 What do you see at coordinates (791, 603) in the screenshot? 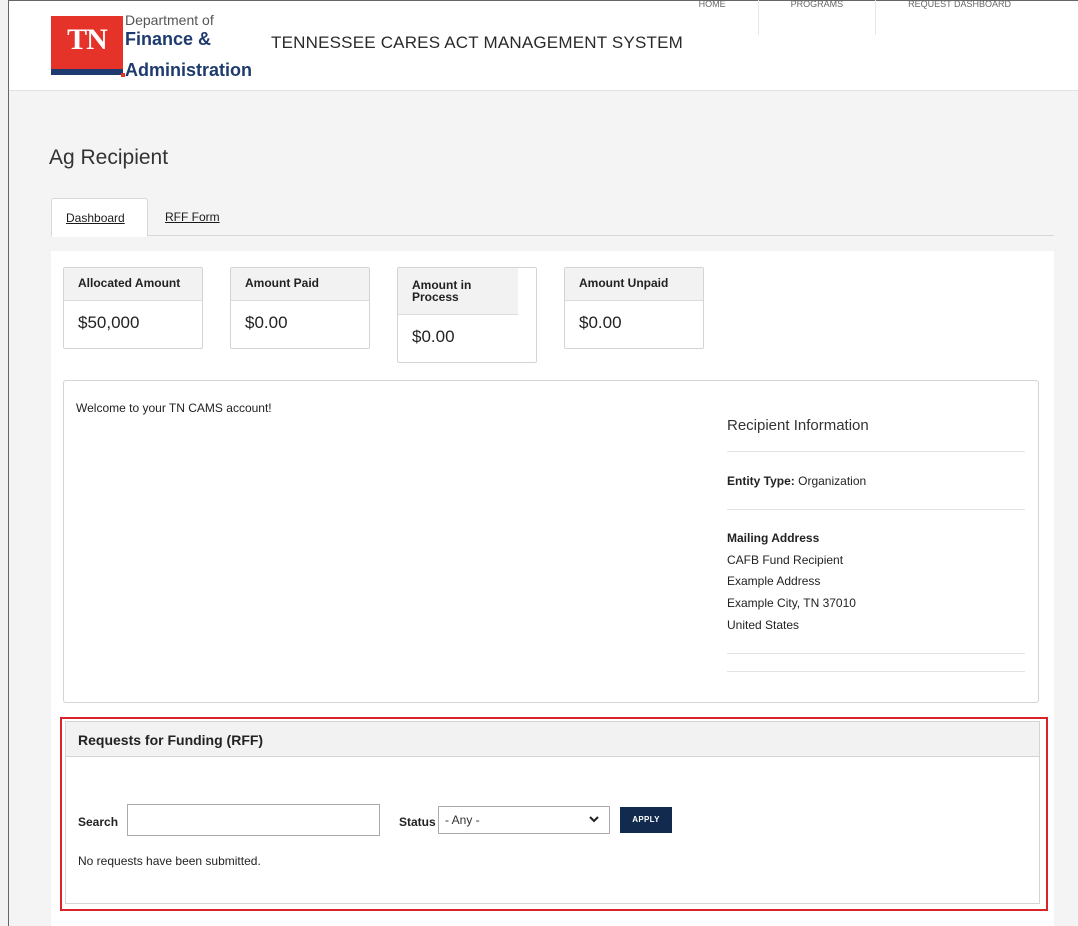
I see `address-line: Example City, TN 37010` at bounding box center [791, 603].